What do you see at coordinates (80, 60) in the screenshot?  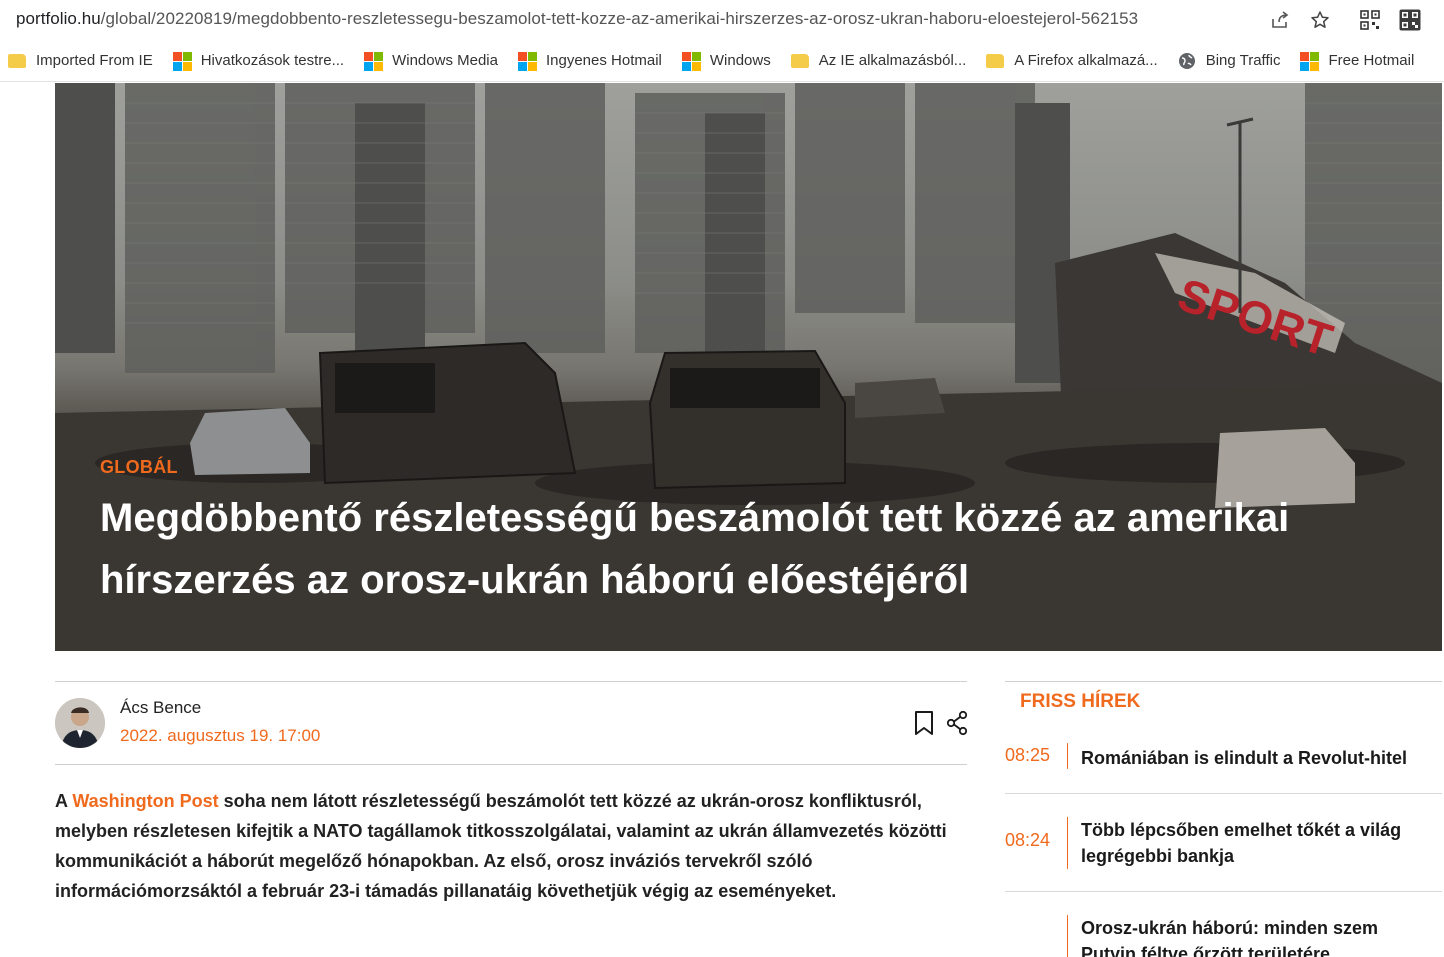 I see `bookmark-imported-from-ie: Imported From IE` at bounding box center [80, 60].